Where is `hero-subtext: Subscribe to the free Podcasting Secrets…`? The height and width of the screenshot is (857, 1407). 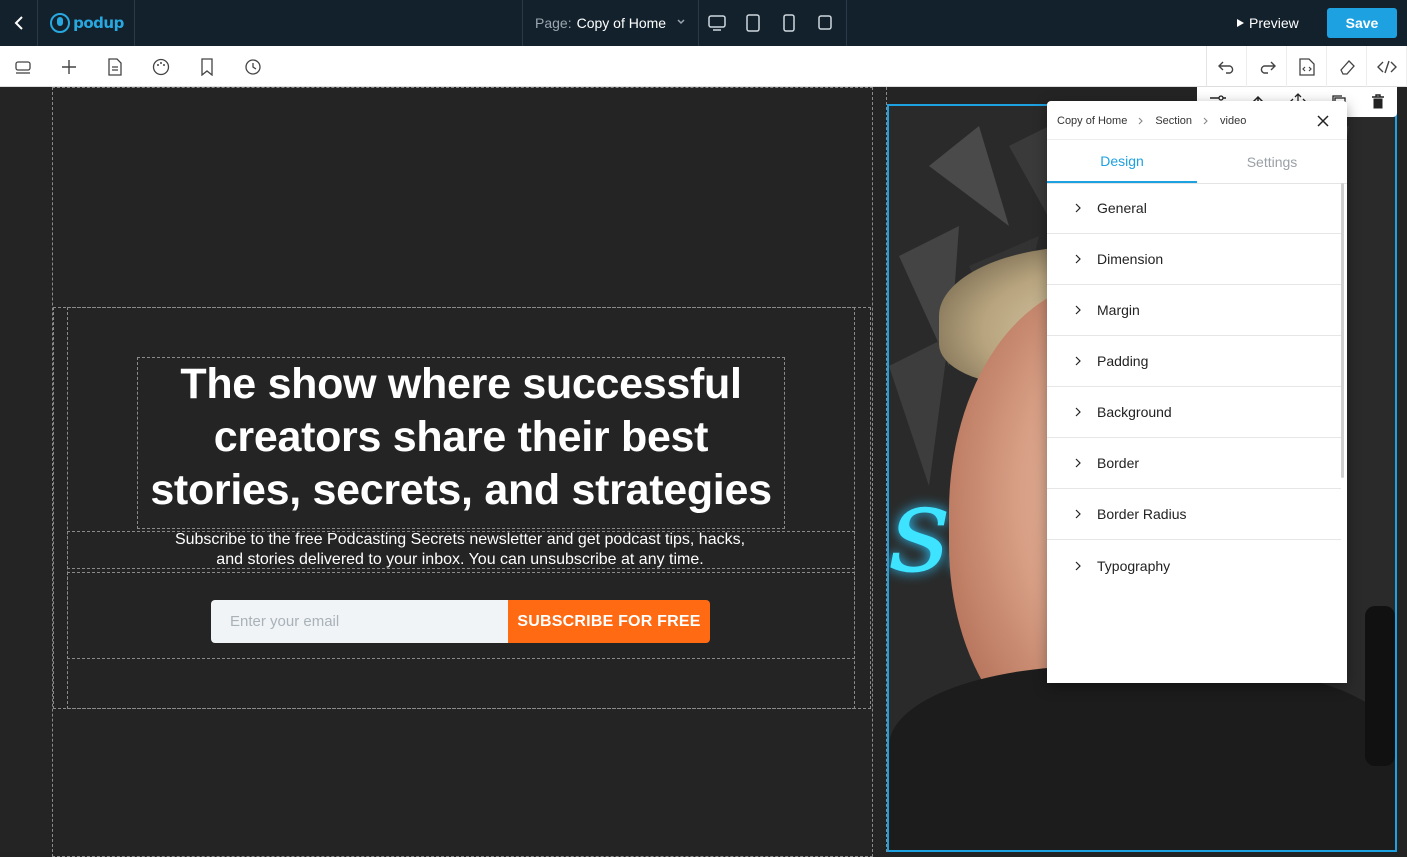
hero-subtext: Subscribe to the free Podcasting Secrets… is located at coordinates (460, 550).